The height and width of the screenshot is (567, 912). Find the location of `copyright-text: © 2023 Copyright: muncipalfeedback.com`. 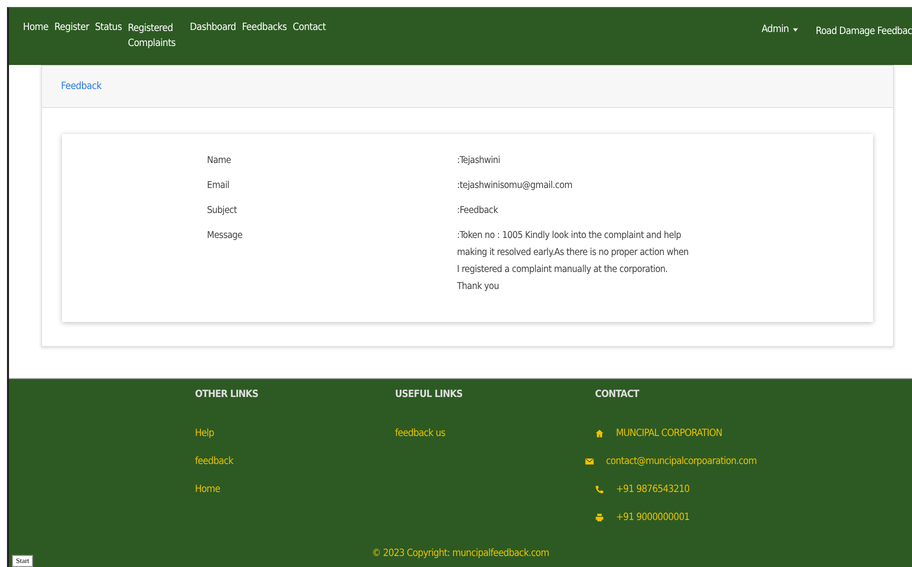

copyright-text: © 2023 Copyright: muncipalfeedback.com is located at coordinates (460, 553).